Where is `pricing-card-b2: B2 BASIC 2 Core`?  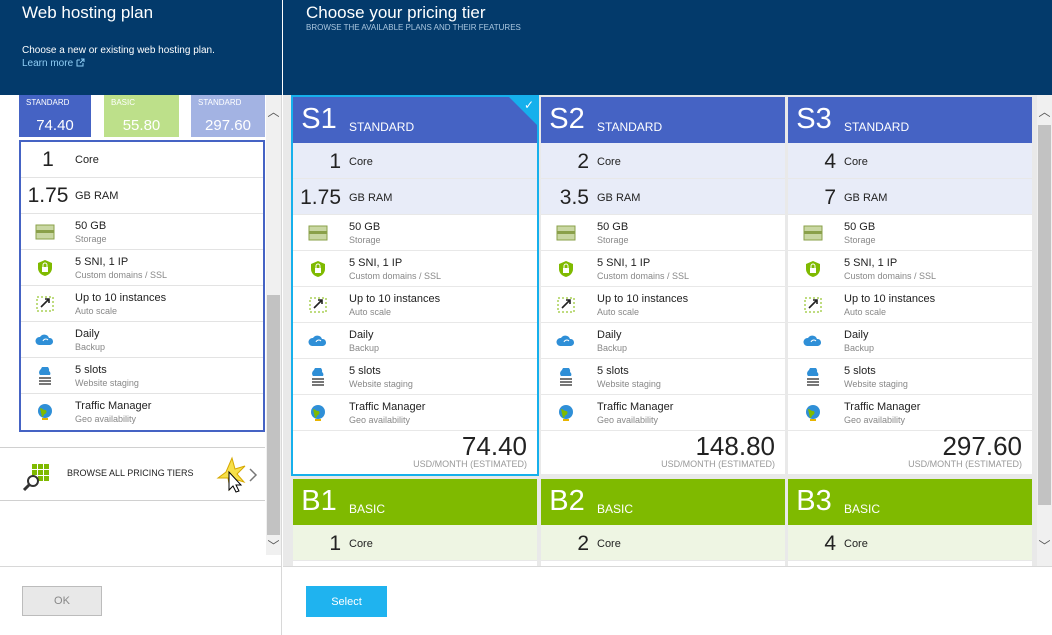 pricing-card-b2: B2 BASIC 2 Core is located at coordinates (663, 522).